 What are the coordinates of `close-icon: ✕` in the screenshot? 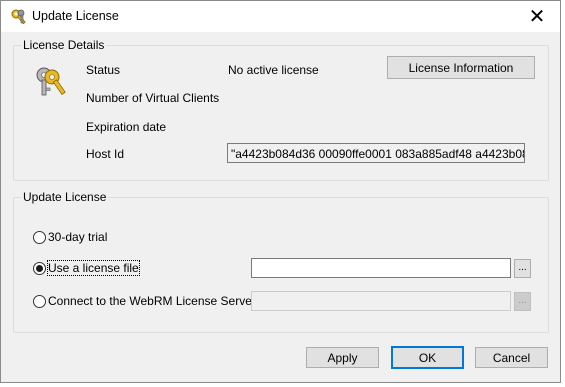 It's located at (537, 16).